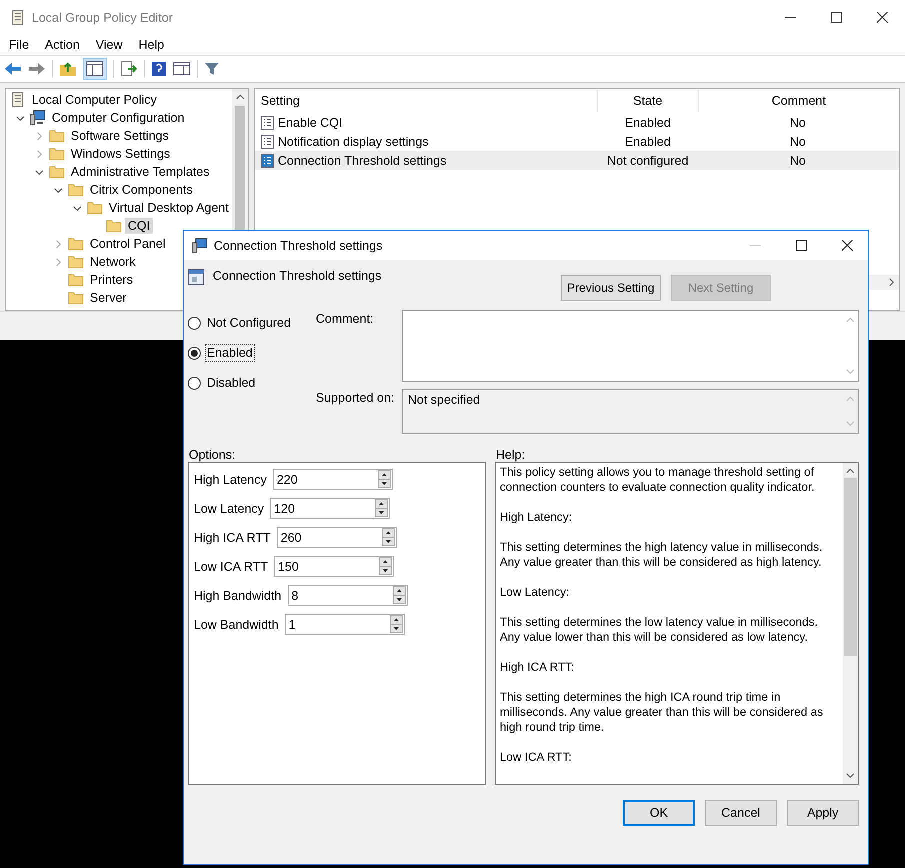 The height and width of the screenshot is (868, 905). Describe the element at coordinates (232, 537) in the screenshot. I see `option-label: High ICA RTT` at that location.